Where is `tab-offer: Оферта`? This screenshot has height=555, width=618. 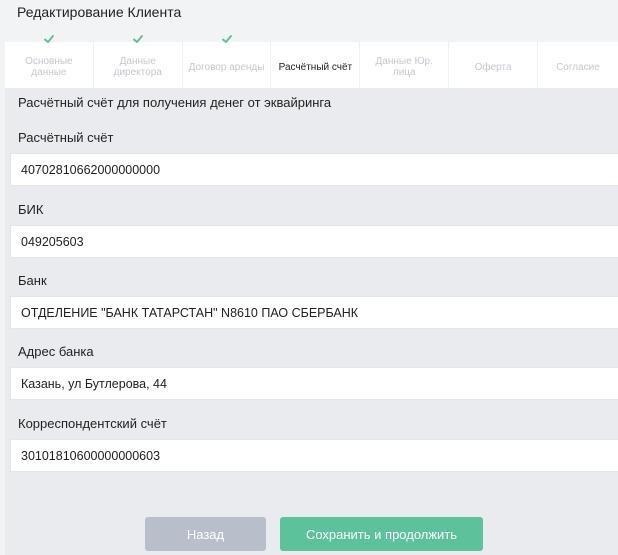
tab-offer: Оферта is located at coordinates (493, 65).